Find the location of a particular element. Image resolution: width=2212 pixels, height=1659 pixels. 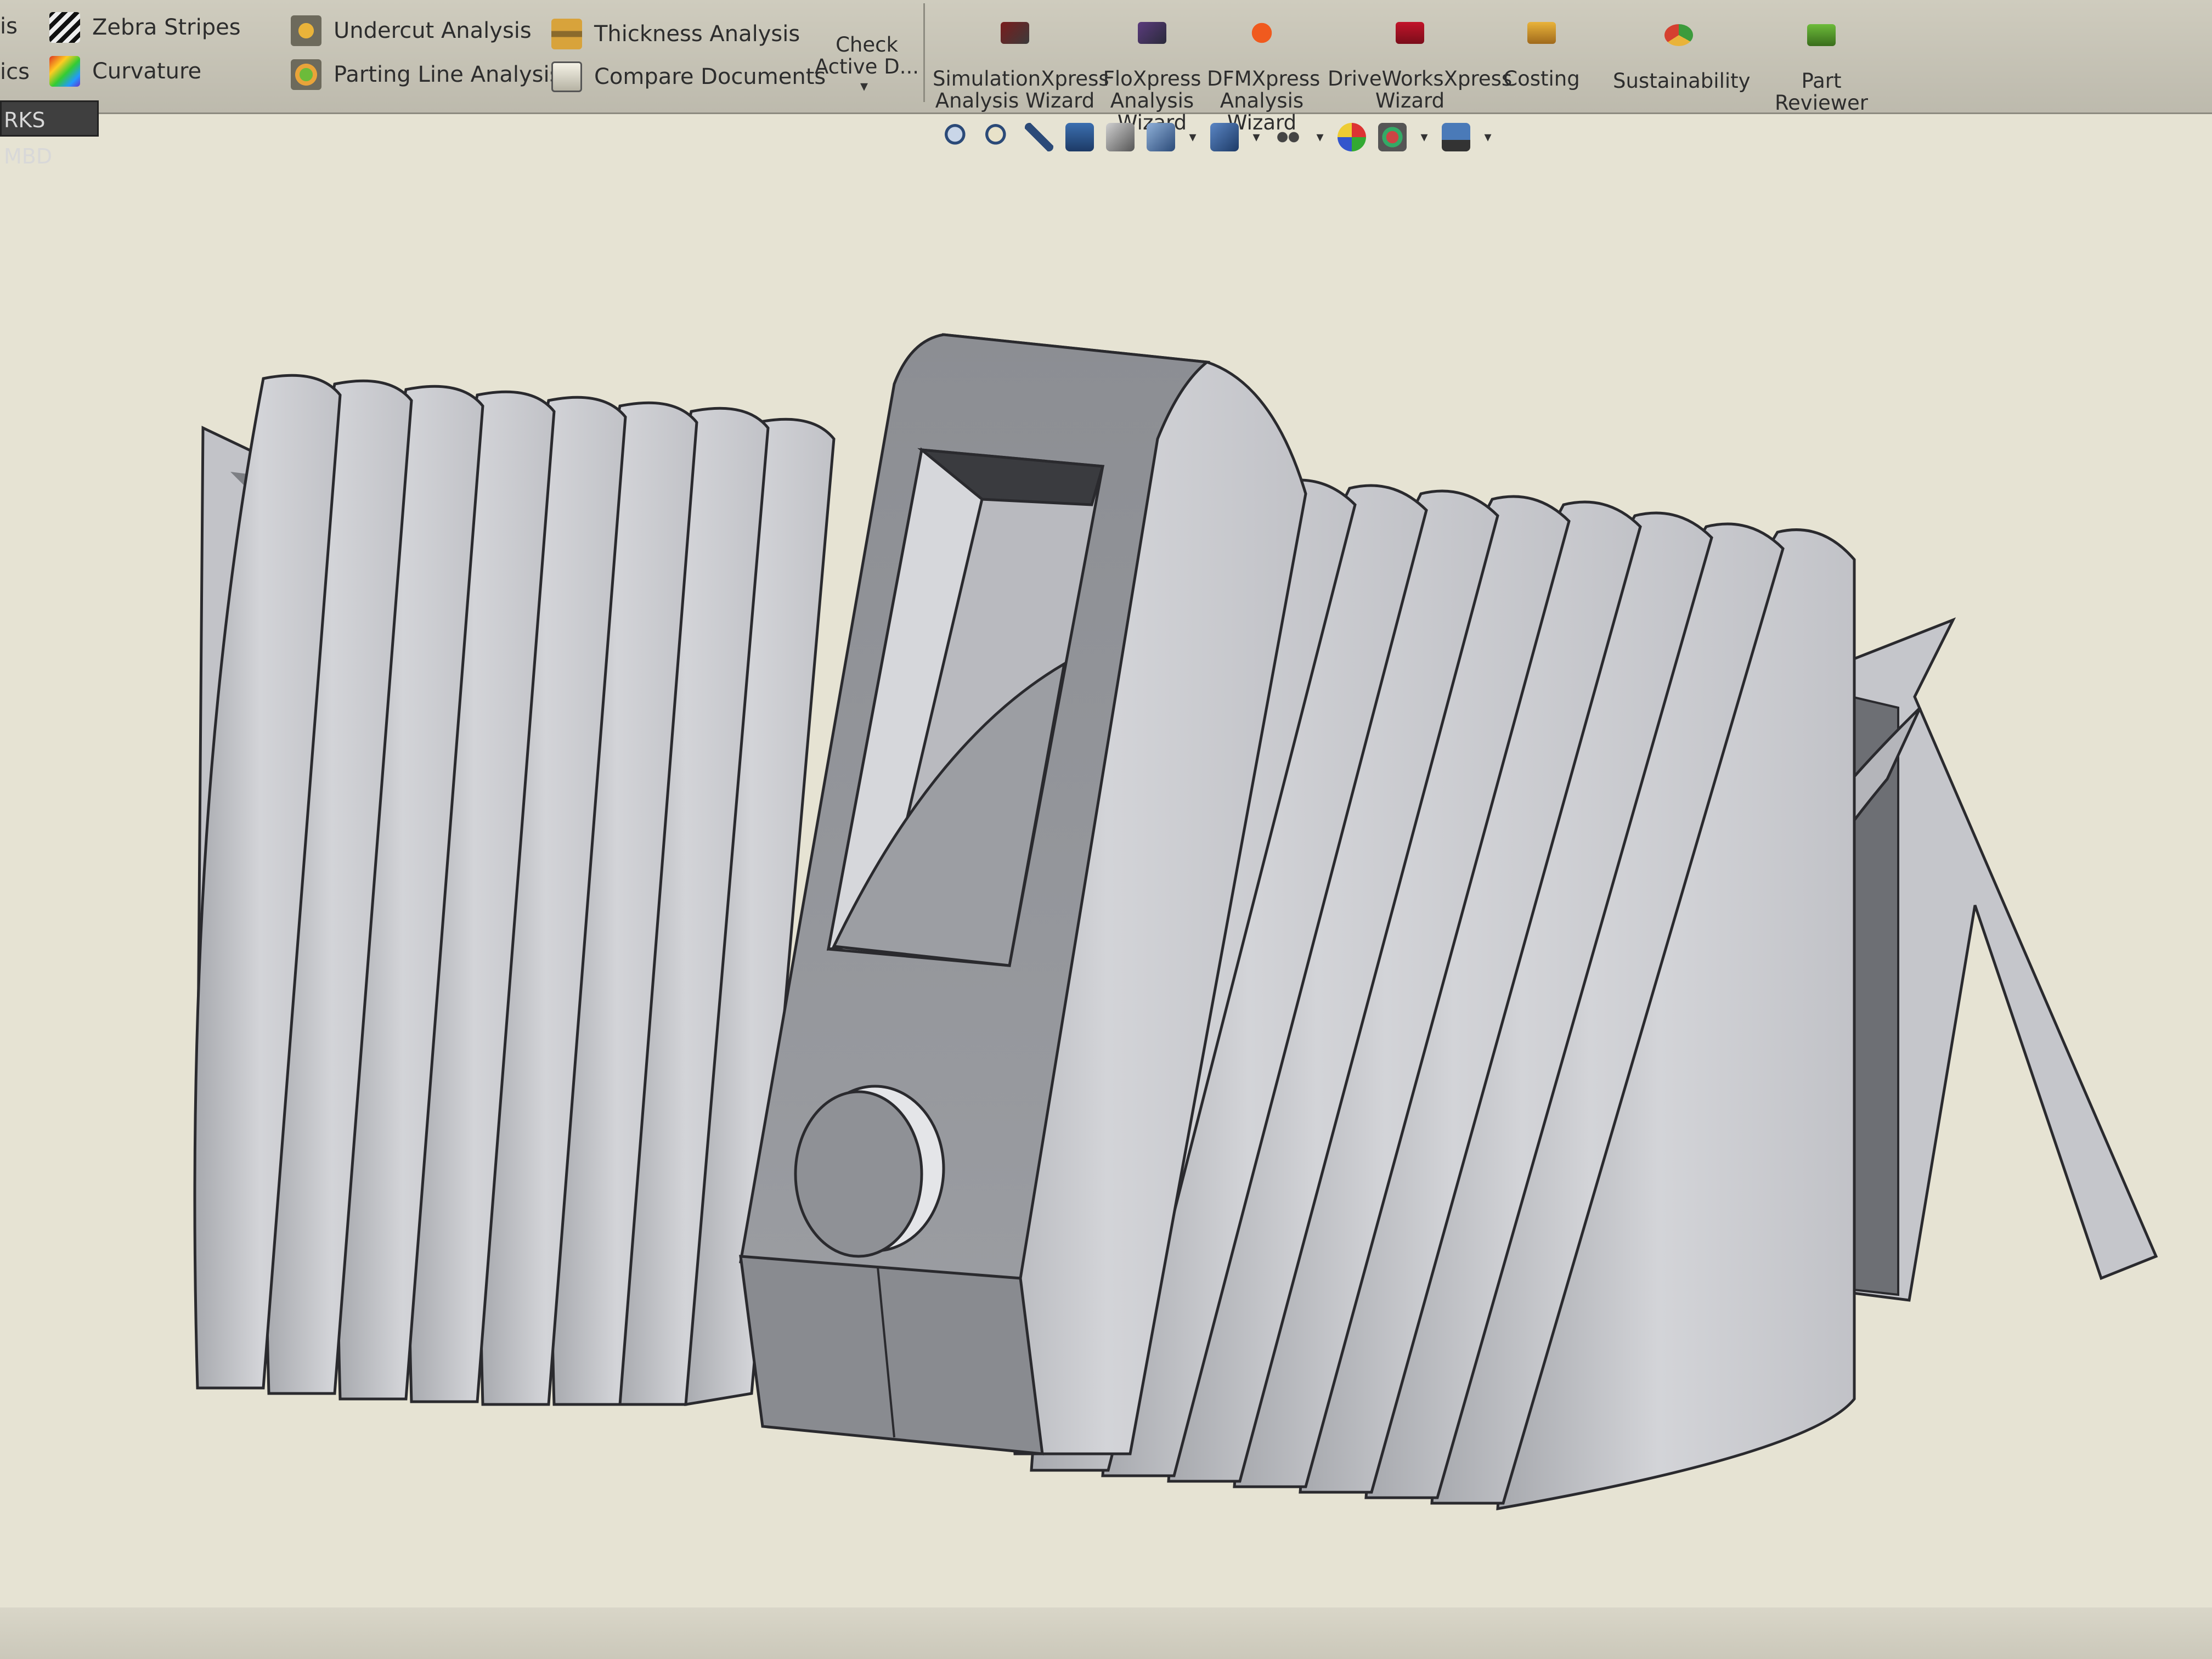

thickness-analysis-button: Thickness Analysis is located at coordinates (675, 34).